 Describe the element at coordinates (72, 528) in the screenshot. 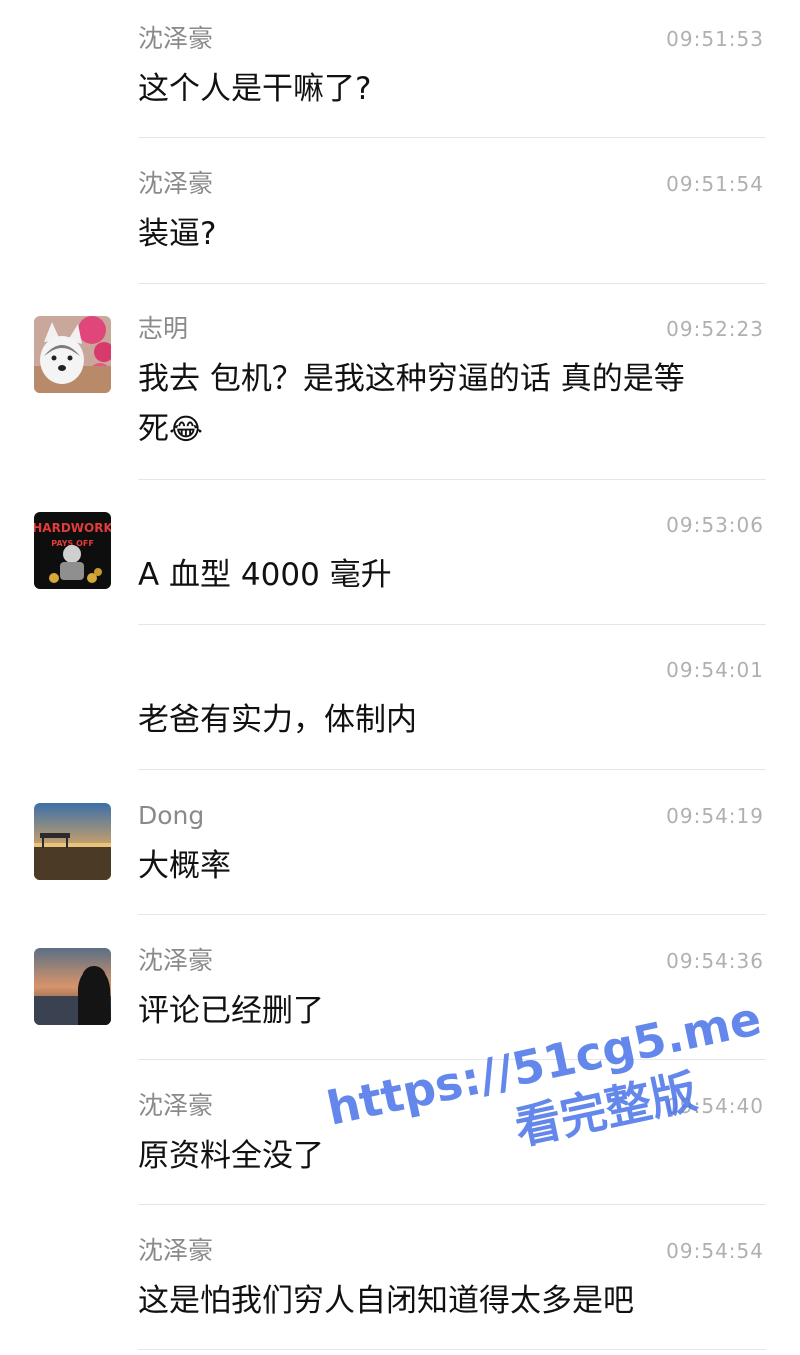

I see `avatar-text-top: HARDWORK` at that location.